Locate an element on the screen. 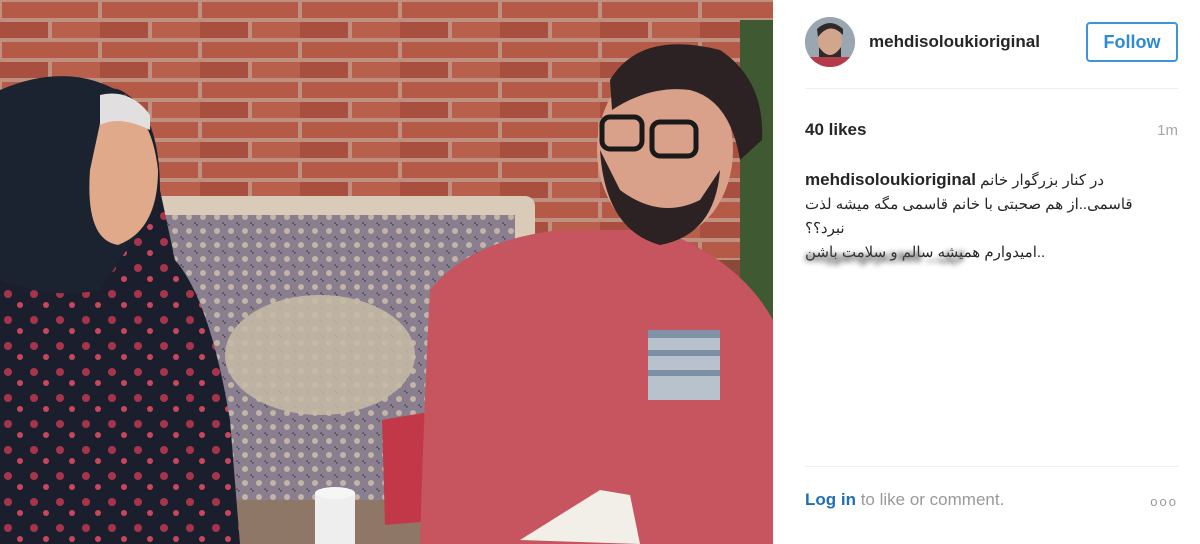  blurred-comment: mojgangeja1988 ...لایک is located at coordinates (910, 257).